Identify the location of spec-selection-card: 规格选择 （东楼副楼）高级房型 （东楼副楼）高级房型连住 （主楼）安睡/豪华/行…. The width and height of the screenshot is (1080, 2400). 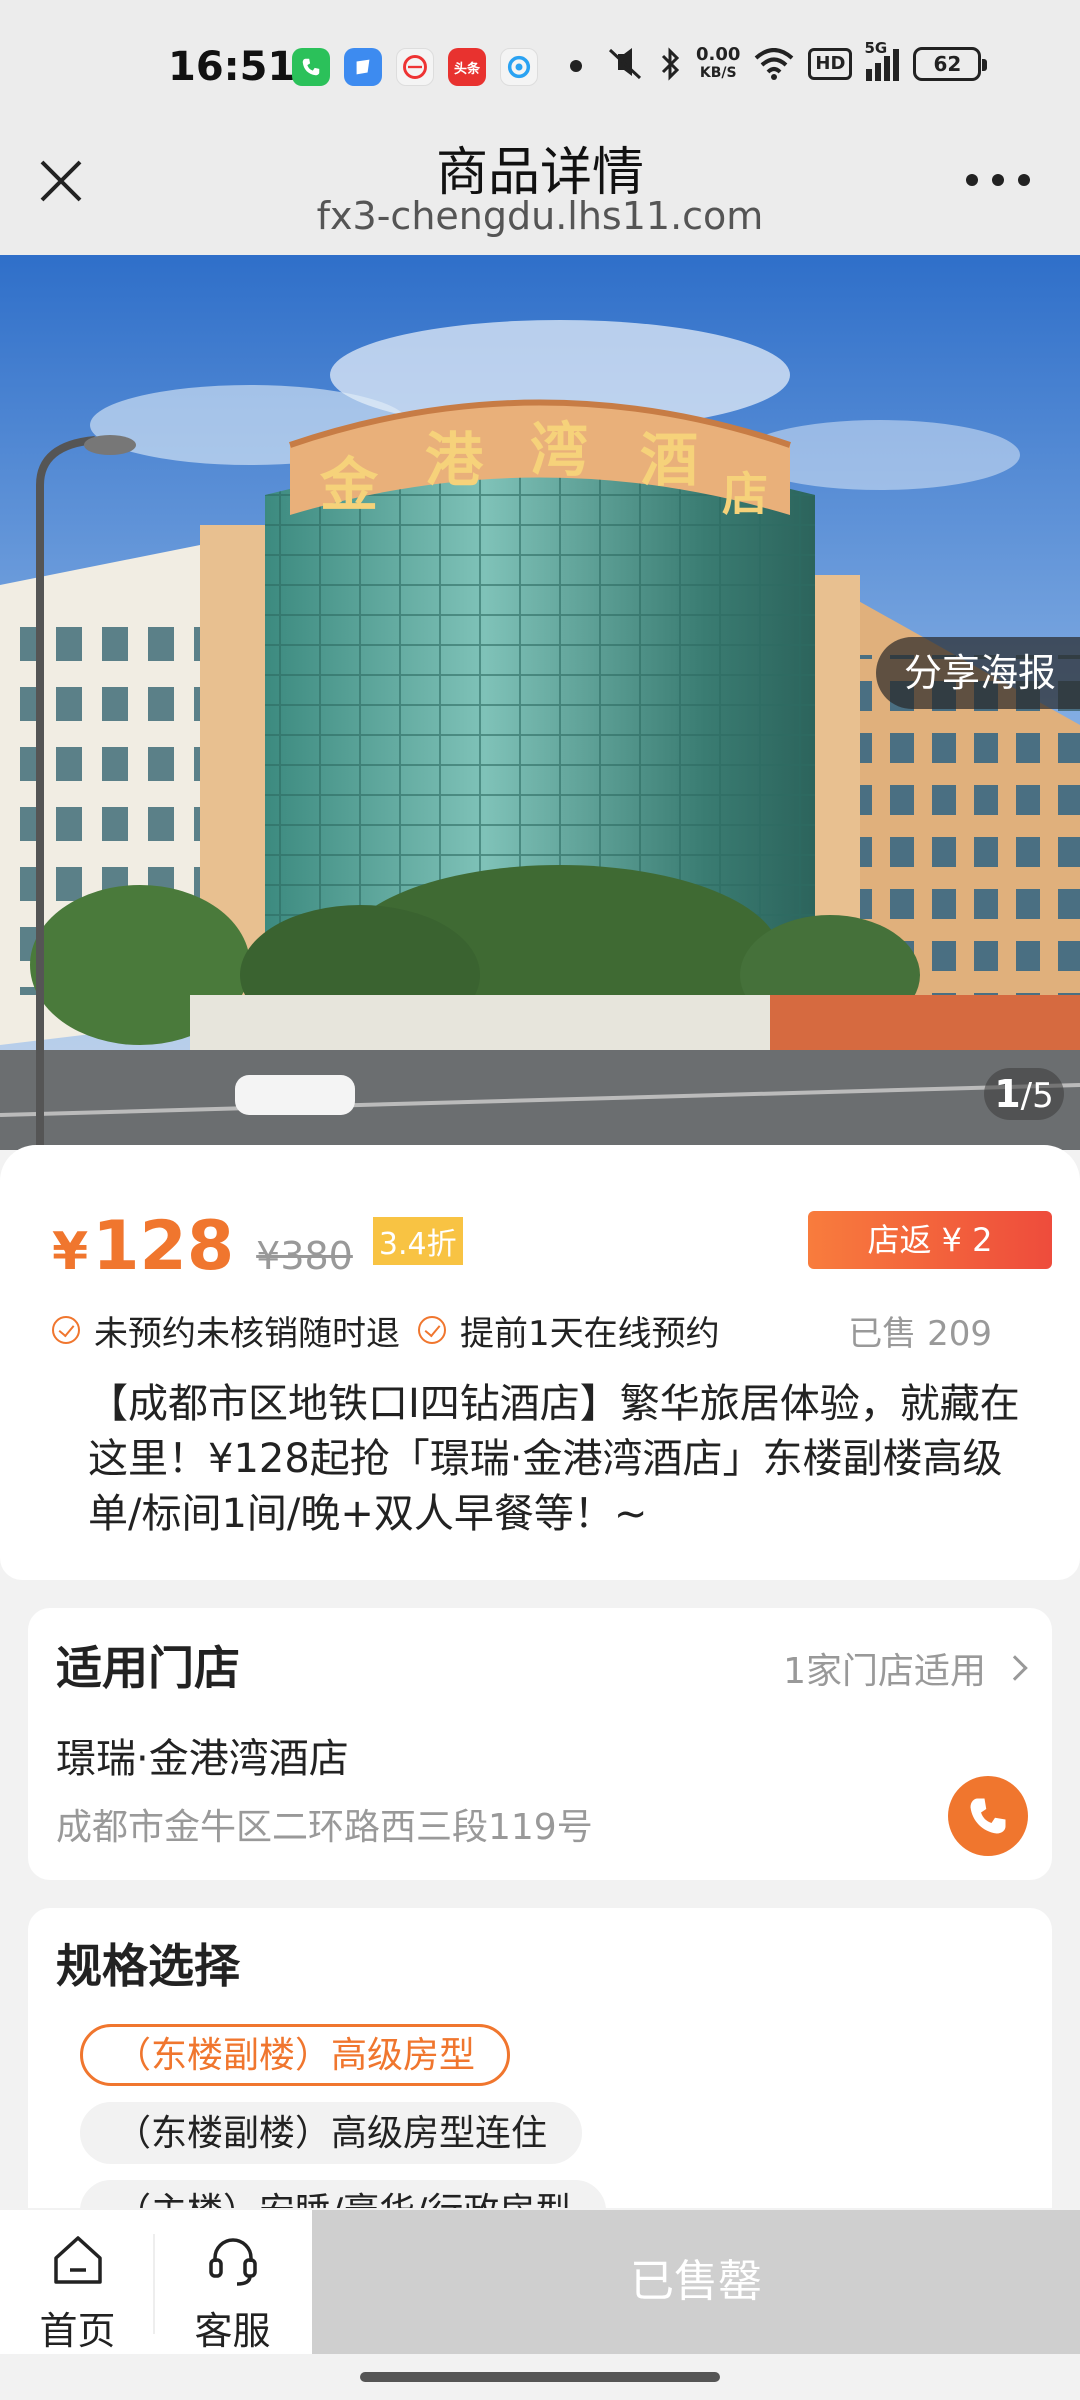
(540, 2058).